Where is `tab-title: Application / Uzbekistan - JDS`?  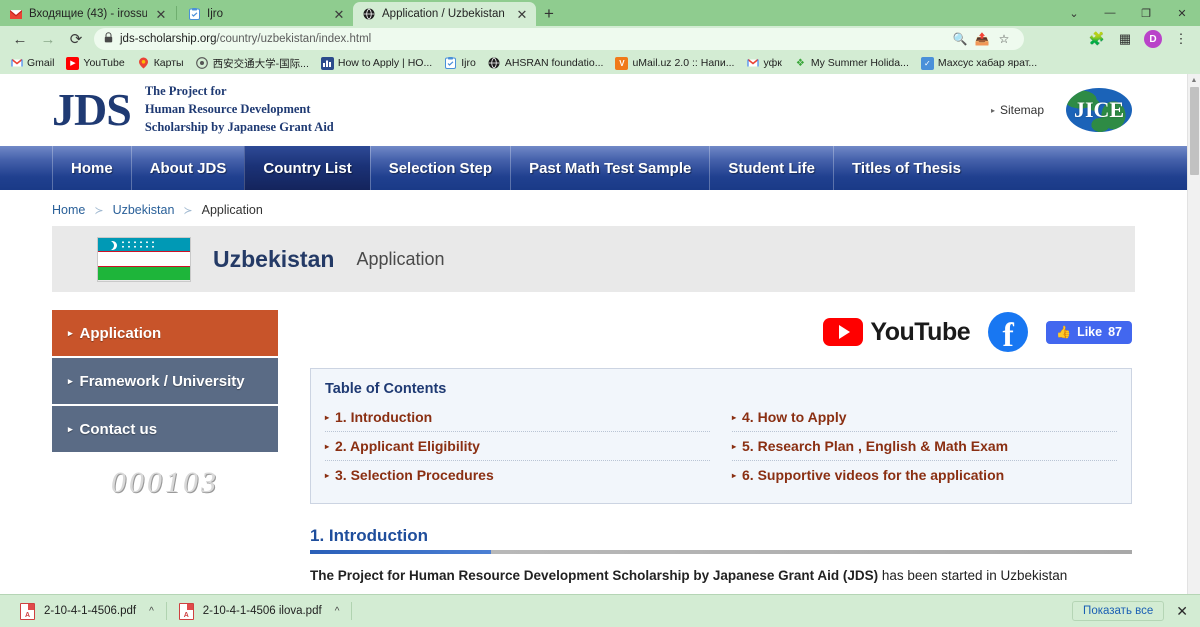 tab-title: Application / Uzbekistan - JDS is located at coordinates (445, 14).